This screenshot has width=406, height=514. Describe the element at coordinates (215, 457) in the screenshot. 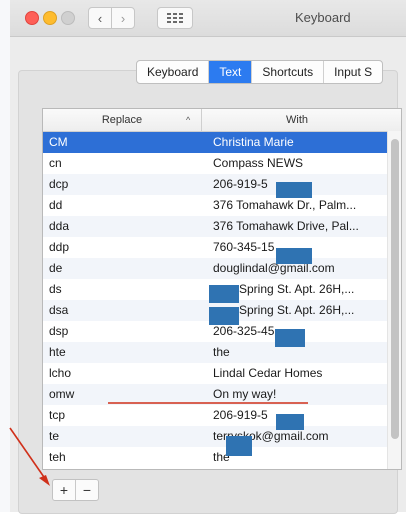

I see `table-row: teh the` at that location.